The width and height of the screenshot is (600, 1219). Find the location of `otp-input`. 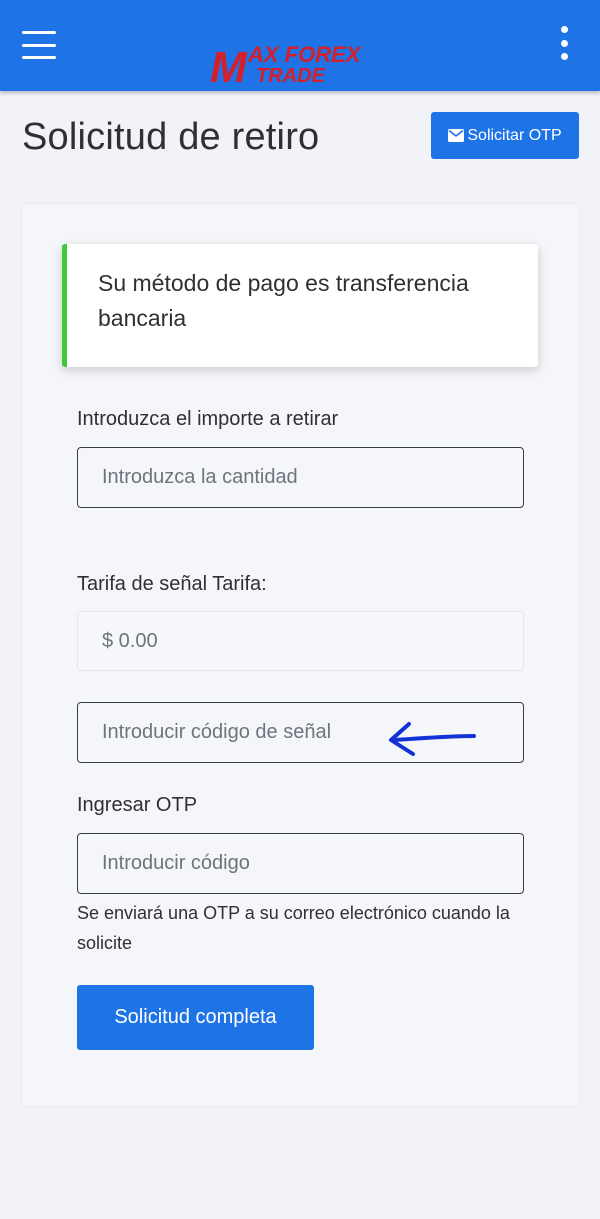

otp-input is located at coordinates (300, 863).